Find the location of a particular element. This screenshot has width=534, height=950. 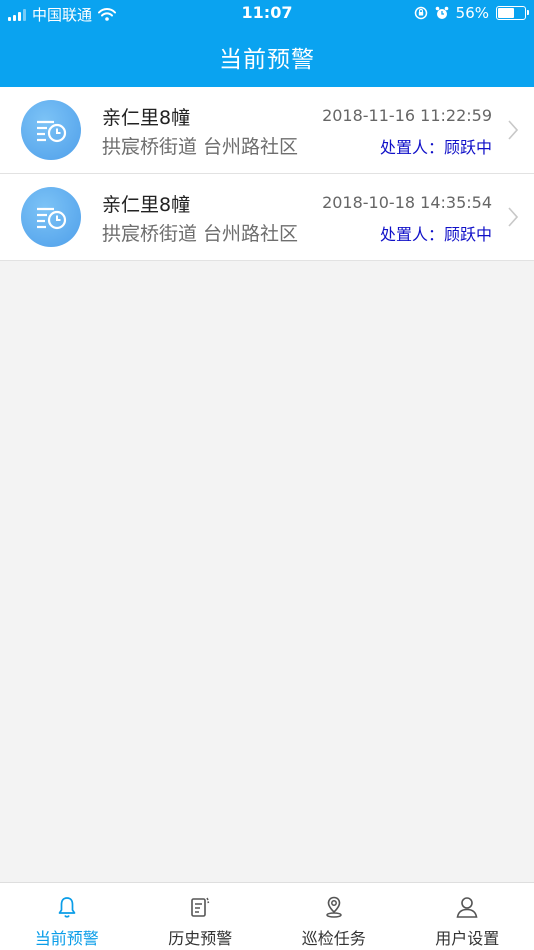

tab-label: 巡检任务 is located at coordinates (333, 938).